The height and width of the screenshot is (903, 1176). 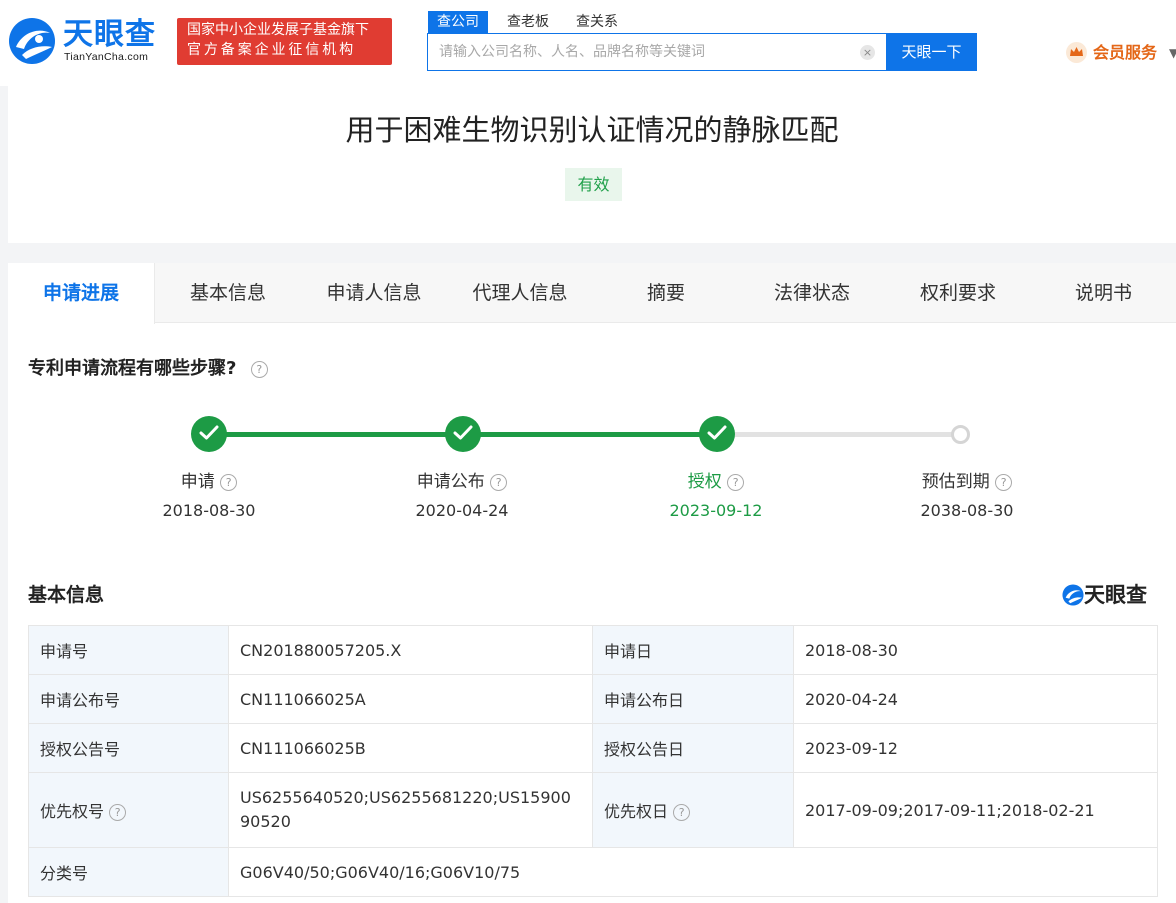 I want to click on table-value: CN201880057205.X, so click(x=410, y=650).